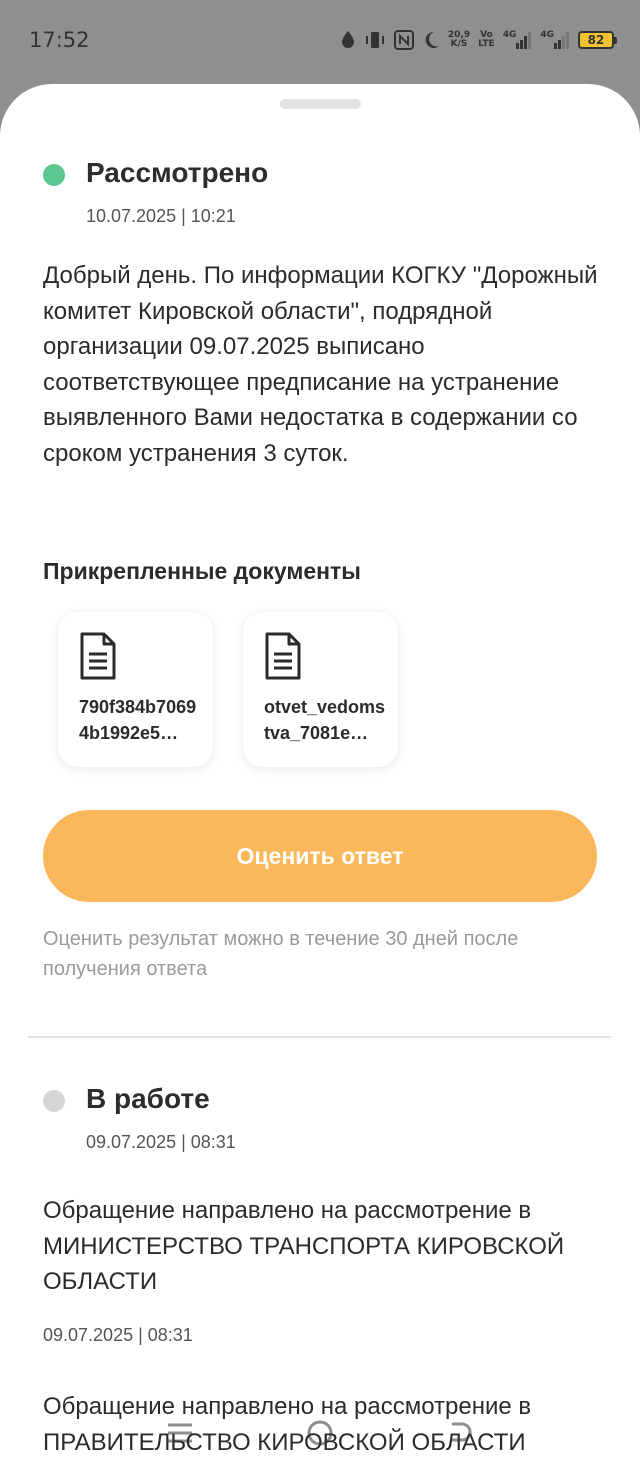 The height and width of the screenshot is (1458, 640). I want to click on battery-icon: 82, so click(597, 40).